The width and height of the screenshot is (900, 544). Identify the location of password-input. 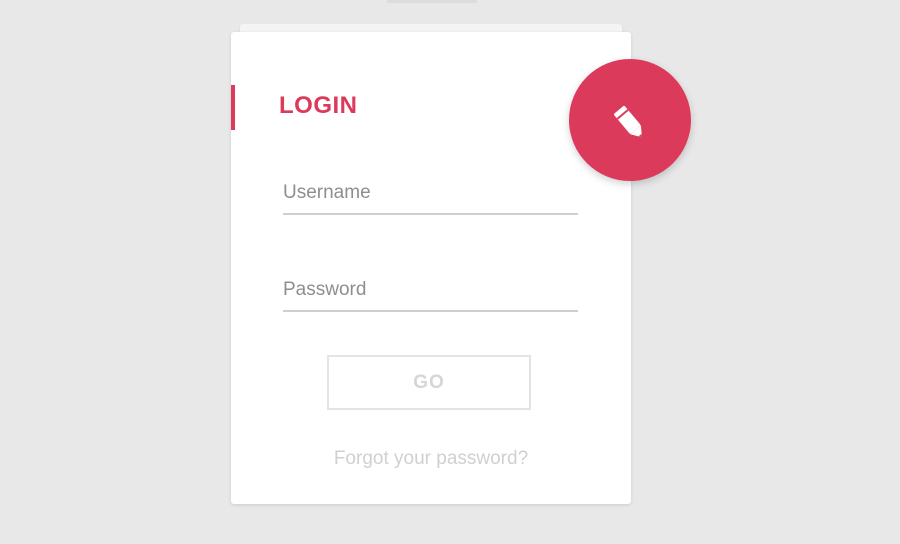
(430, 290).